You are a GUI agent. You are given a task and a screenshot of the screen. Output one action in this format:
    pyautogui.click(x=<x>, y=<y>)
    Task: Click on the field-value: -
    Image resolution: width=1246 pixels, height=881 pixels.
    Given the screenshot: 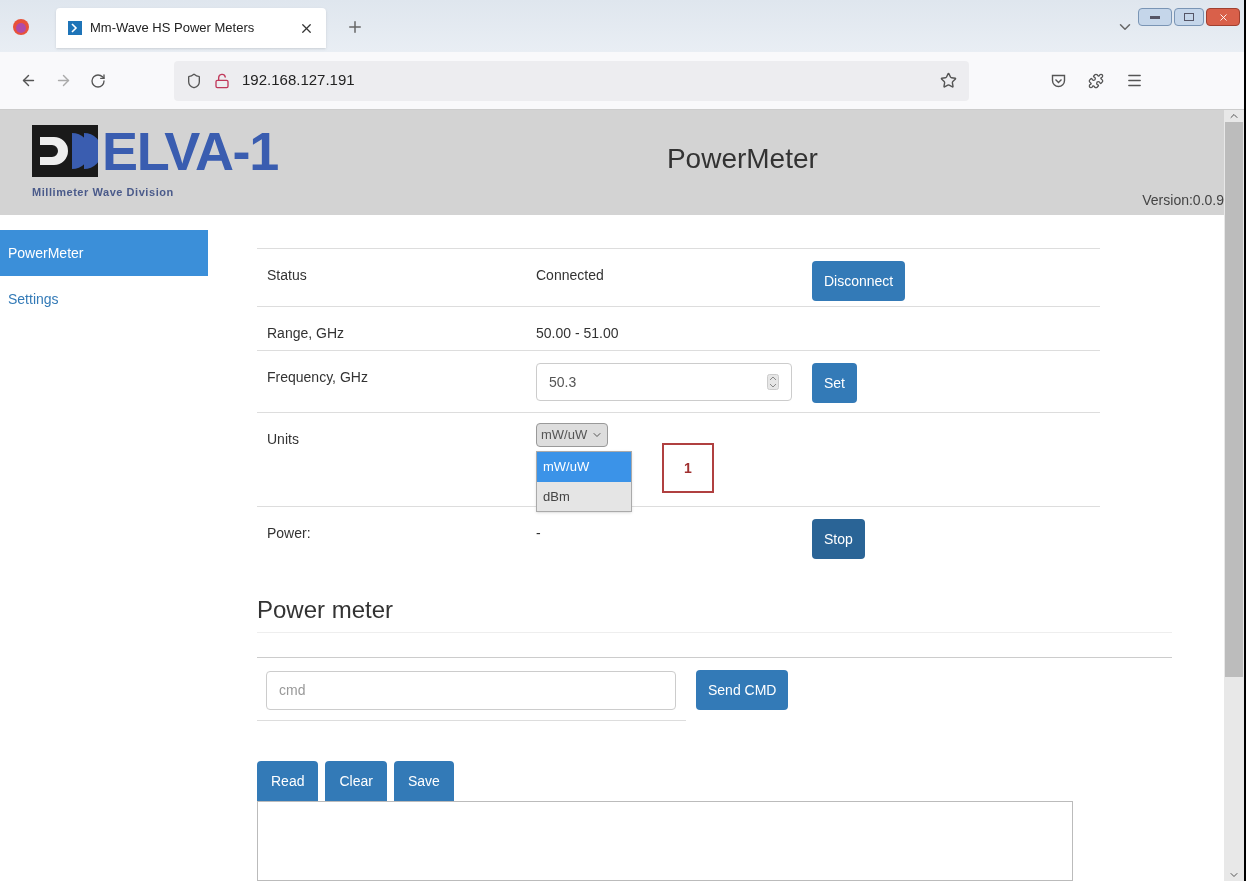 What is the action you would take?
    pyautogui.click(x=538, y=533)
    